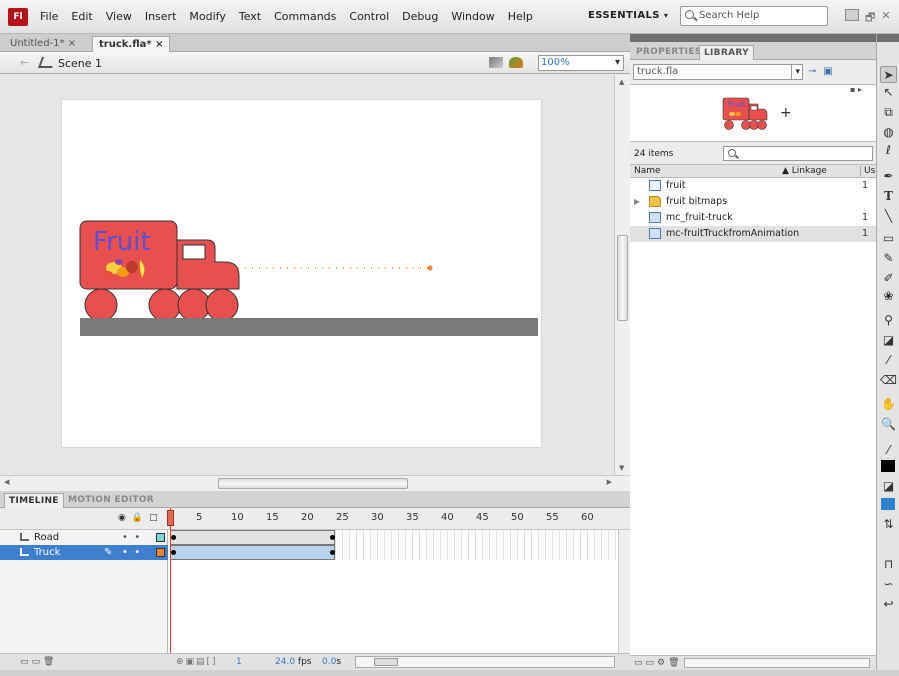  What do you see at coordinates (131, 44) in the screenshot?
I see `tab-truck-fla: truck.fla* ×` at bounding box center [131, 44].